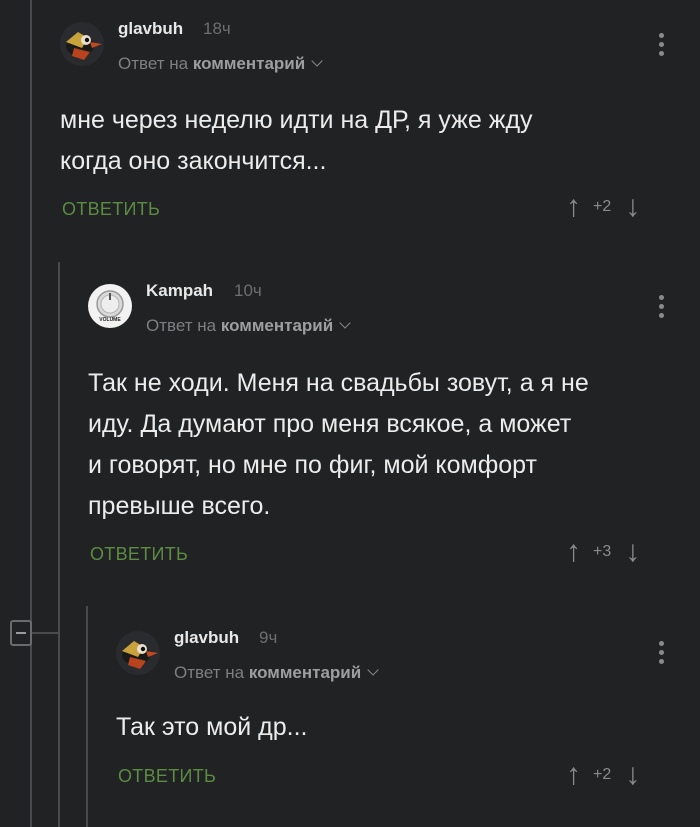 This screenshot has height=827, width=700. Describe the element at coordinates (330, 424) in the screenshot. I see `comment-text-line: иду. Да думают про меня всякое, а может` at that location.